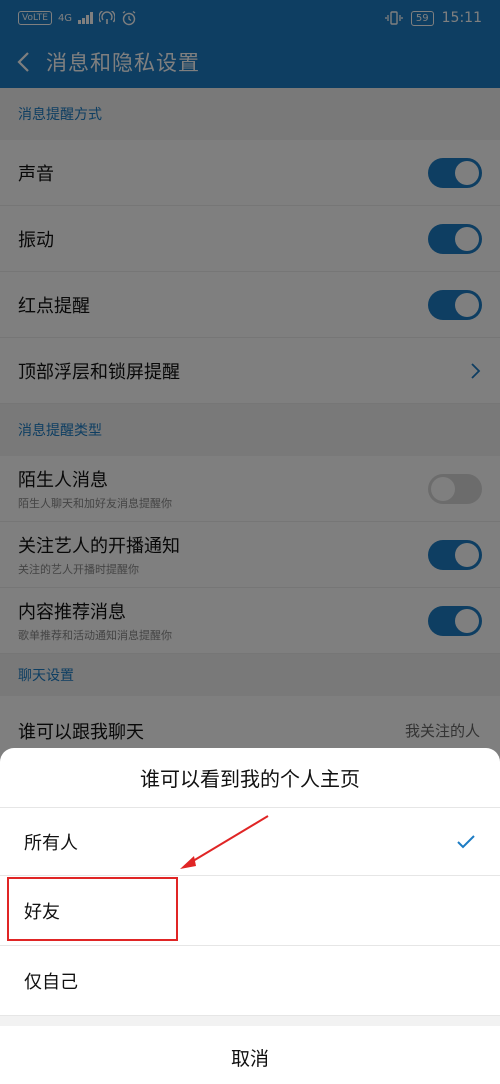 Image resolution: width=500 pixels, height=1084 pixels. I want to click on watermark: Bai du 经验, so click(432, 1065).